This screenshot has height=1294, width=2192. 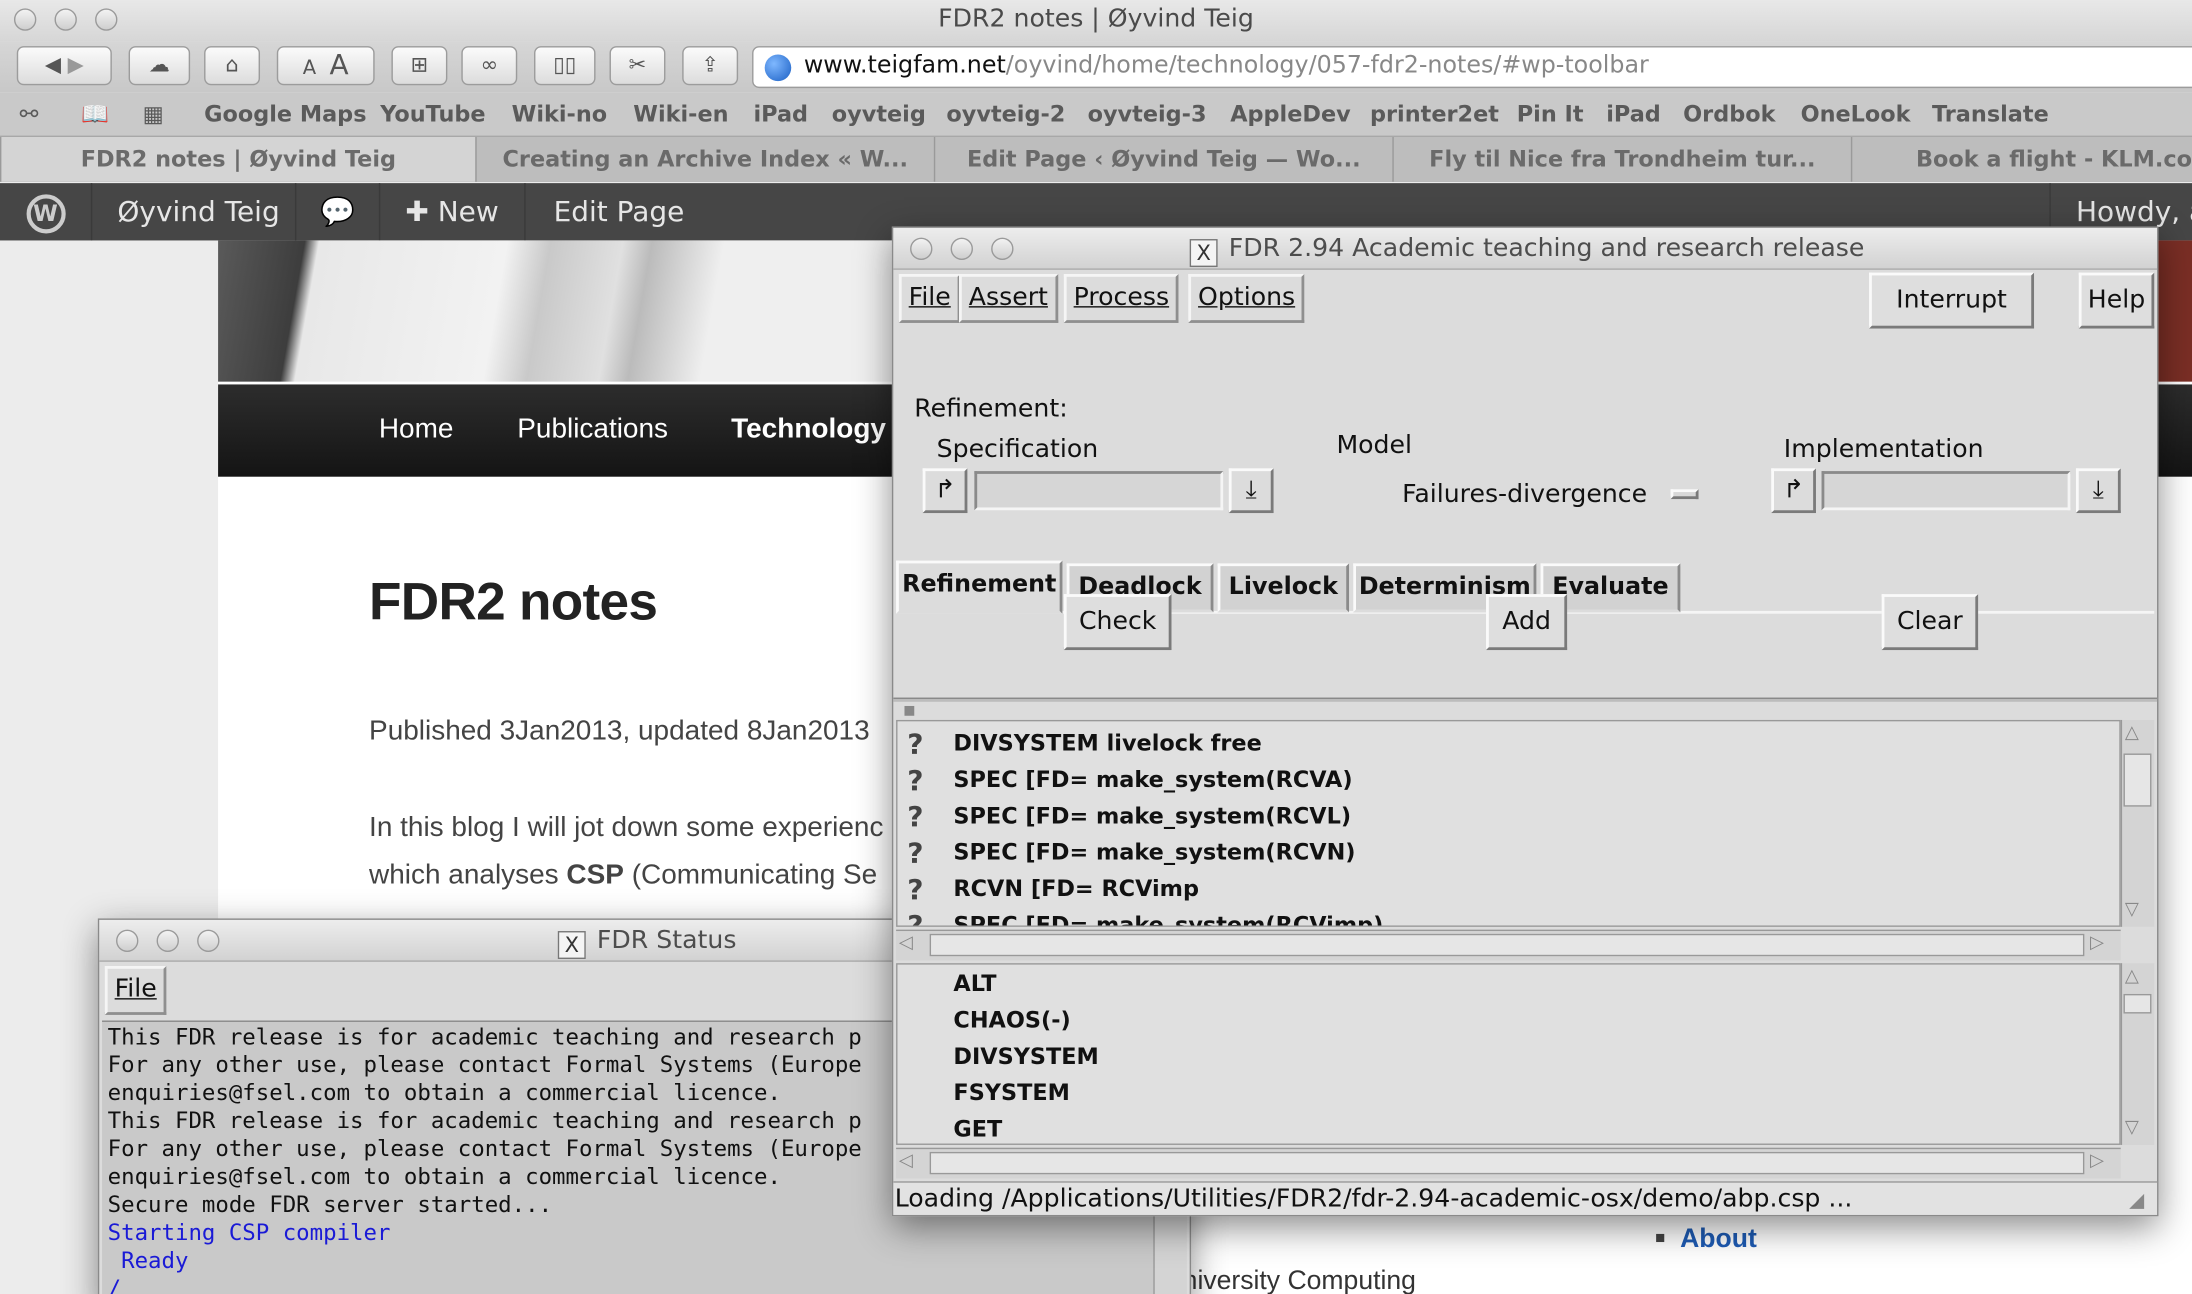 What do you see at coordinates (617, 211) in the screenshot?
I see `wp-edit-page: Edit Page` at bounding box center [617, 211].